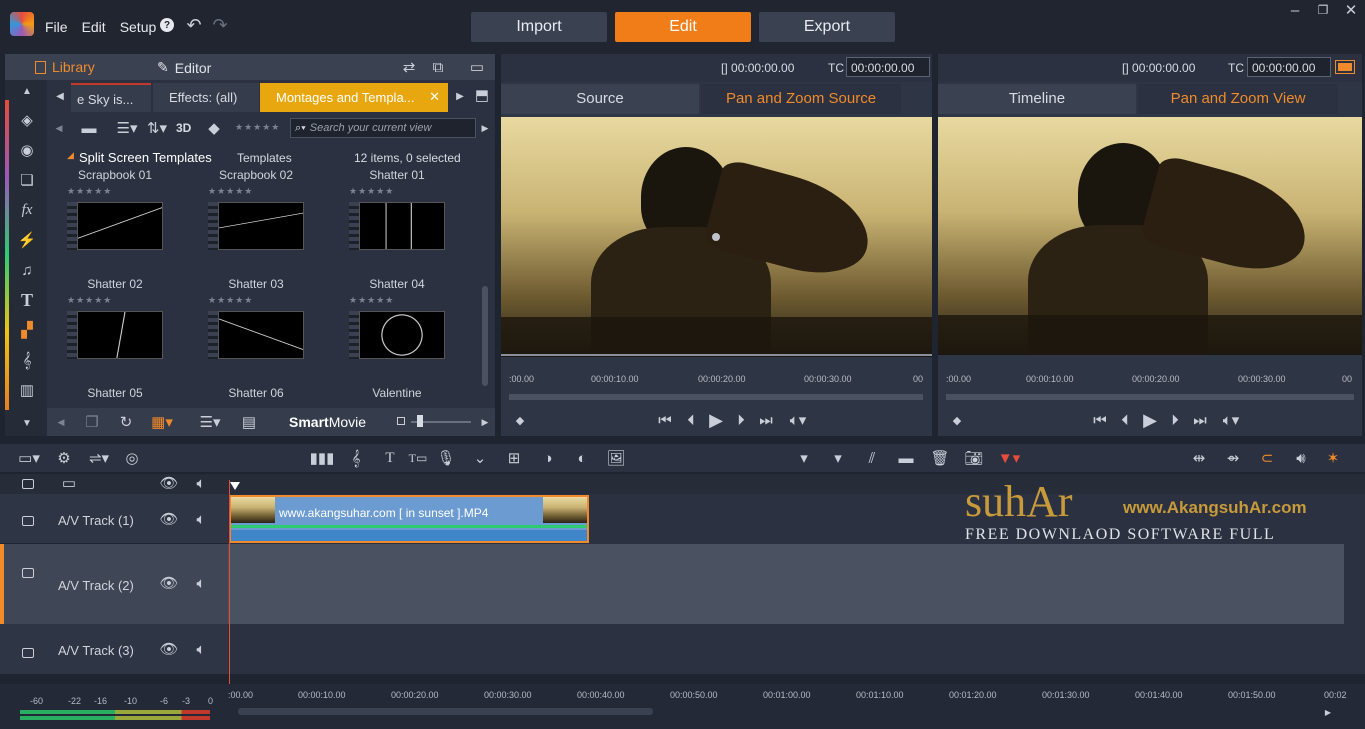 The height and width of the screenshot is (729, 1365). I want to click on audio-scrub-icon: 🔊︎, so click(1301, 458).